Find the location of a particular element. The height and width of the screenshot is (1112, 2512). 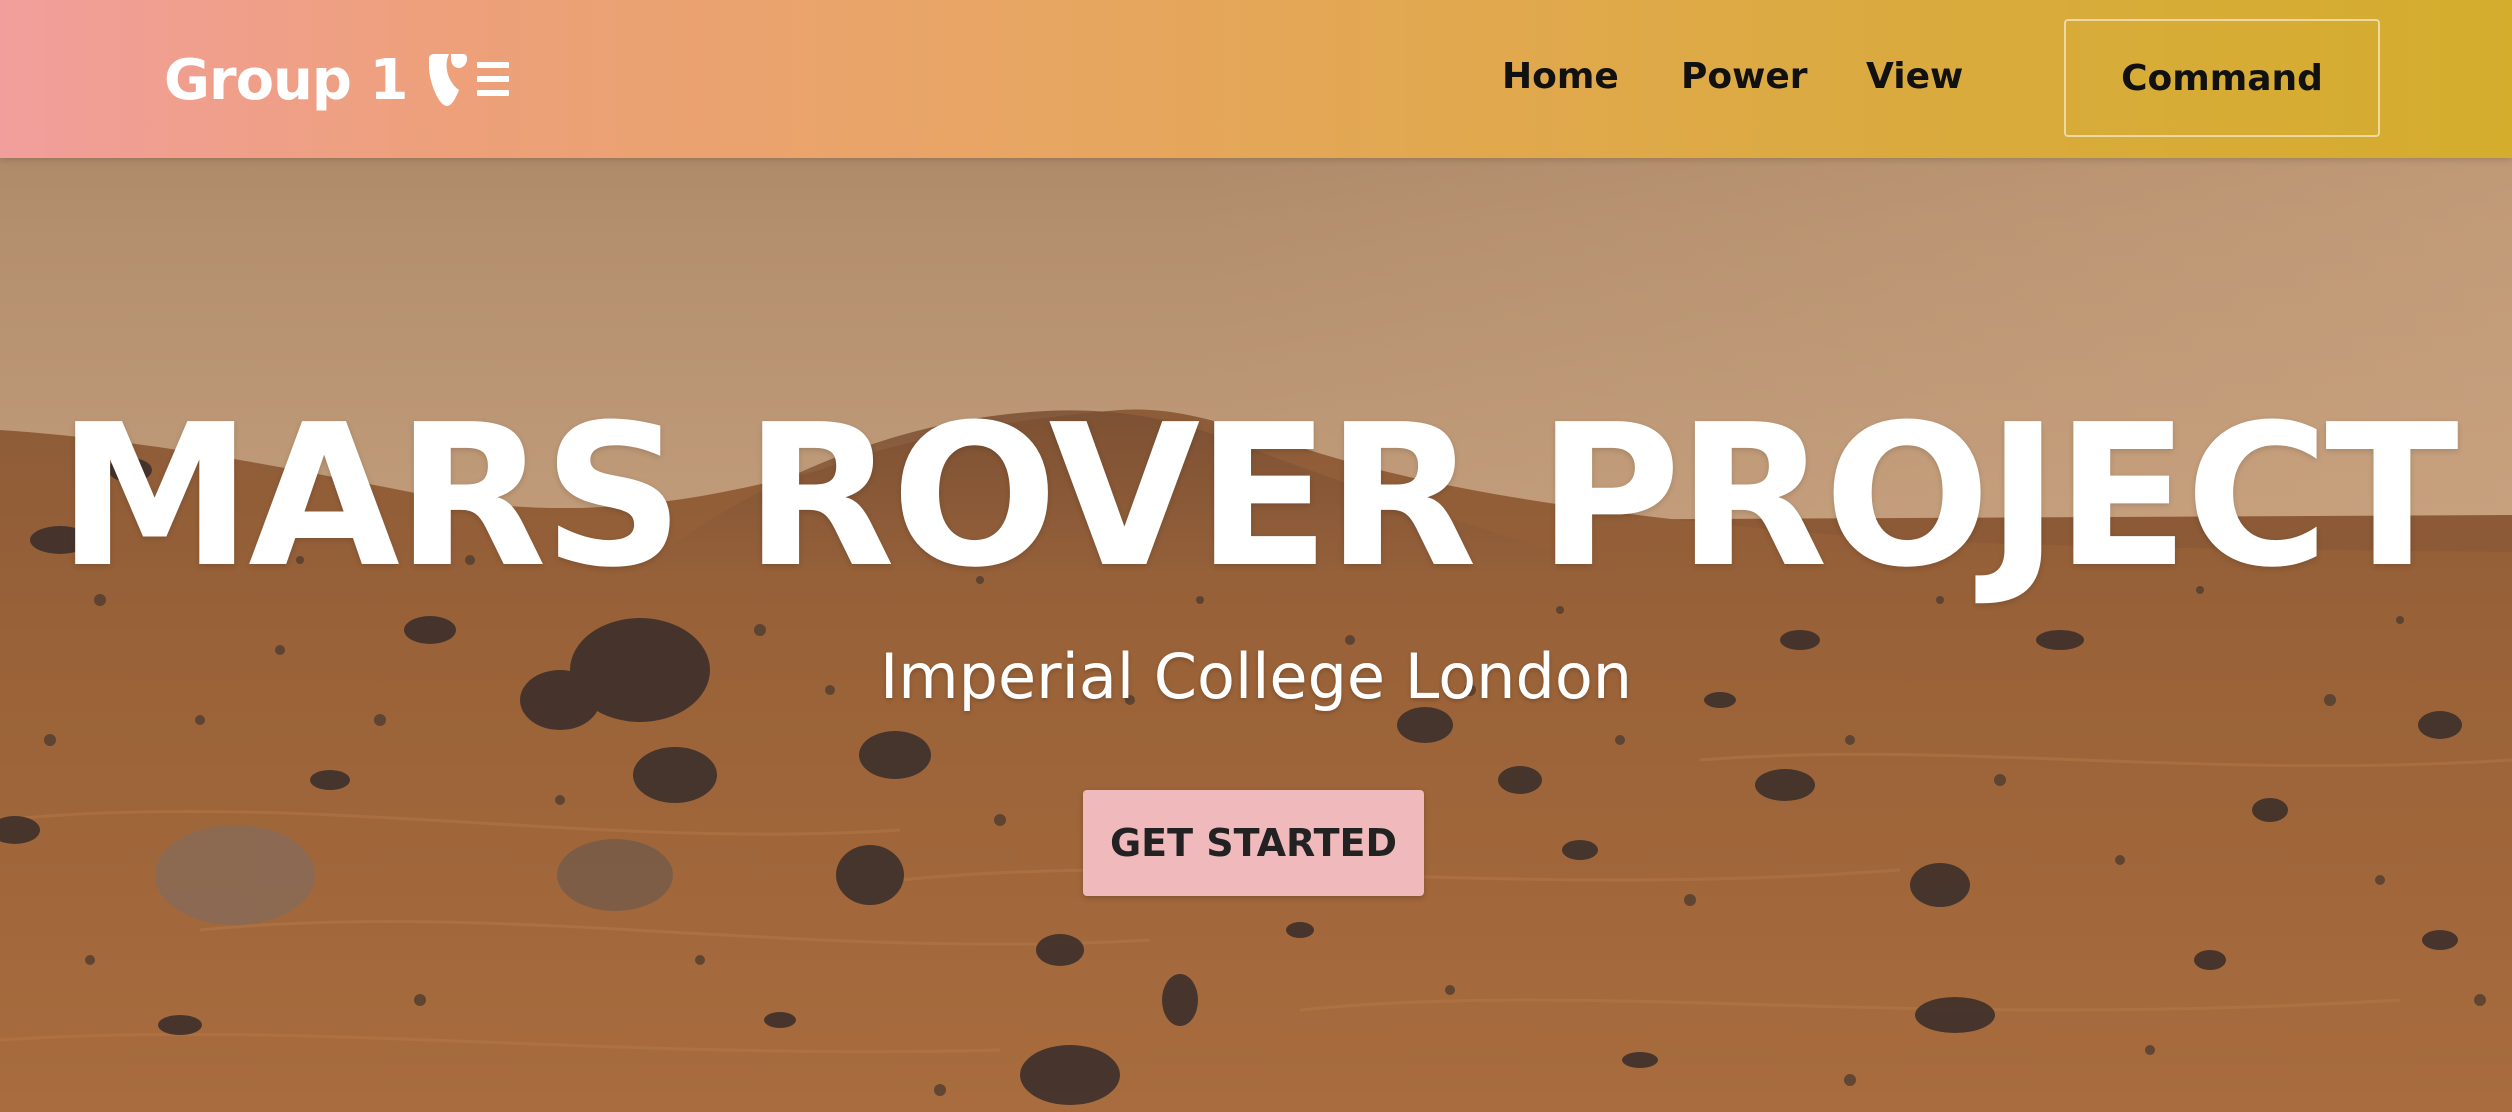

top-navbar: Group 1 Home Power View Command is located at coordinates (1256, 79).